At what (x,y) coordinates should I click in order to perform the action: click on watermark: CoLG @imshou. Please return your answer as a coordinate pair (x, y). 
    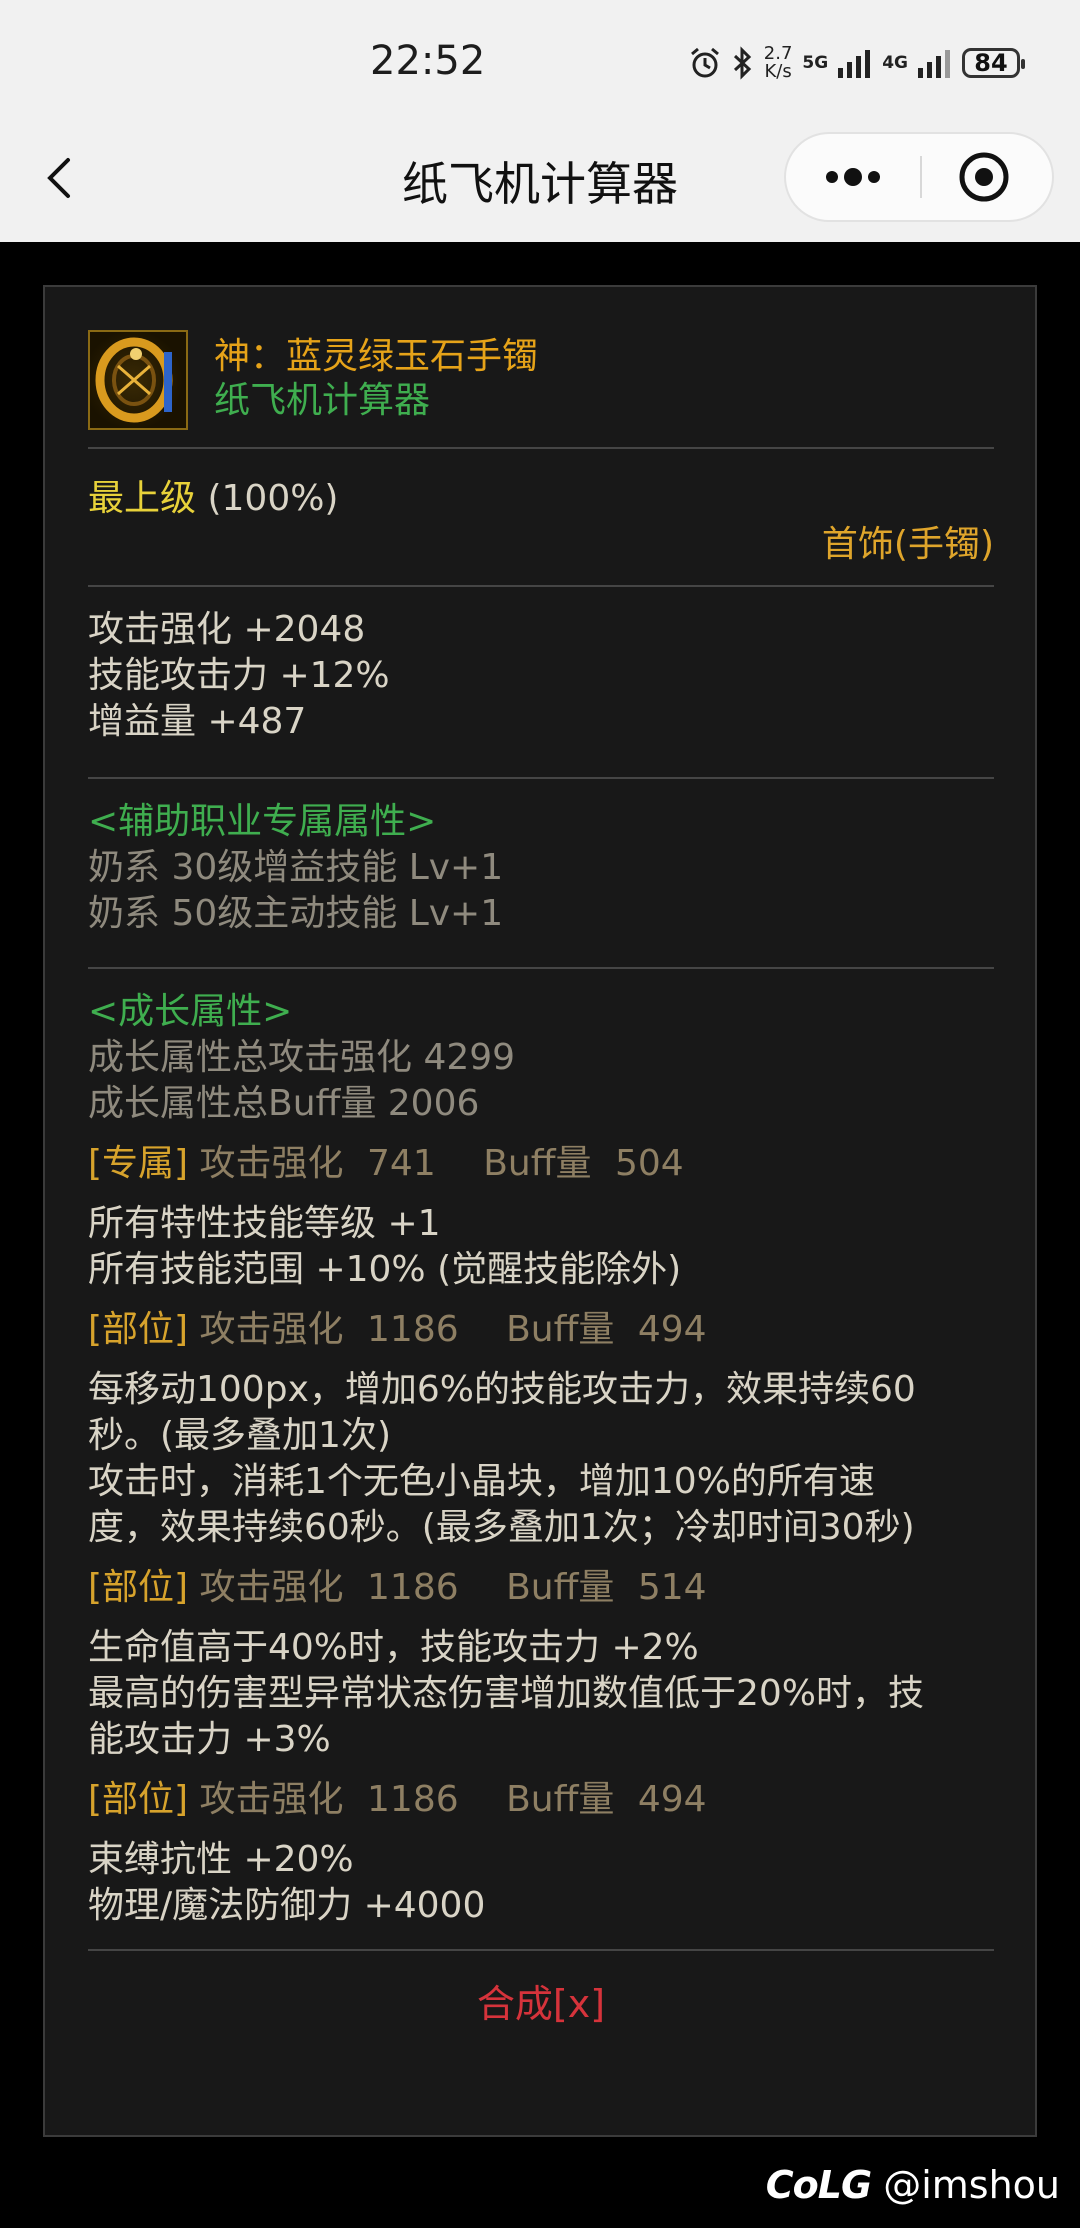
    Looking at the image, I should click on (913, 2185).